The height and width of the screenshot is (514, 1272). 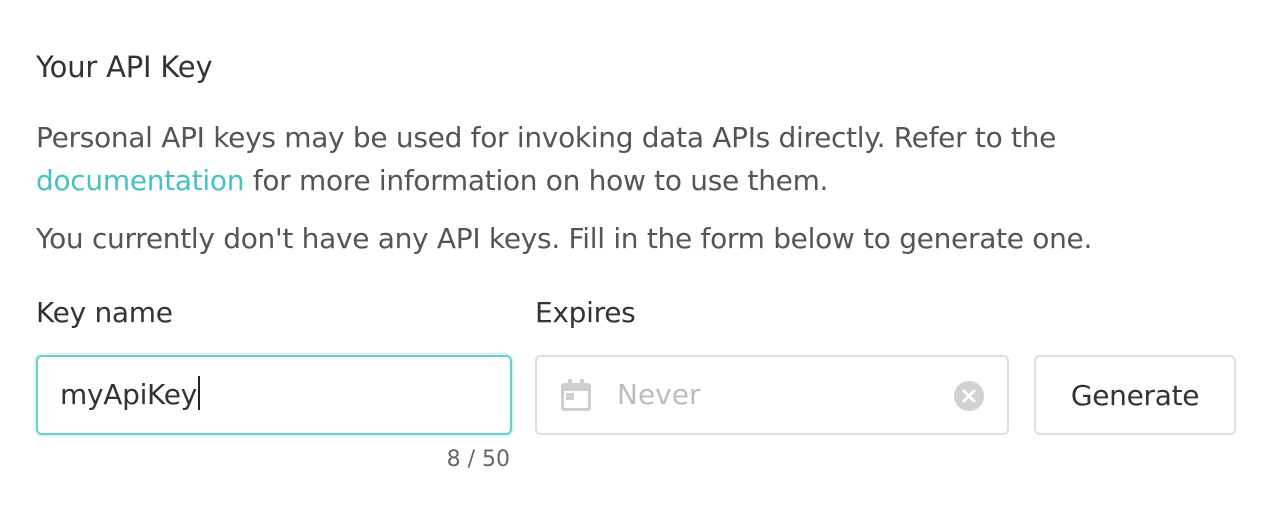 I want to click on clear-icon, so click(x=969, y=396).